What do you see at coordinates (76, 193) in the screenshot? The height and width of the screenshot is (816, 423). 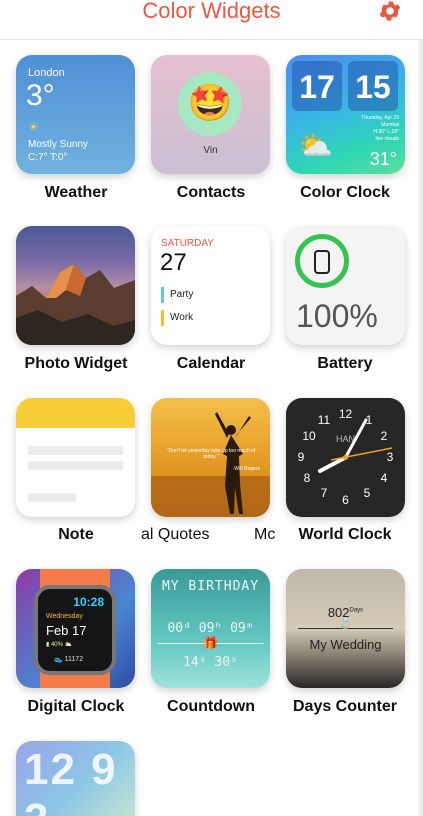 I see `weather-label: Weather` at bounding box center [76, 193].